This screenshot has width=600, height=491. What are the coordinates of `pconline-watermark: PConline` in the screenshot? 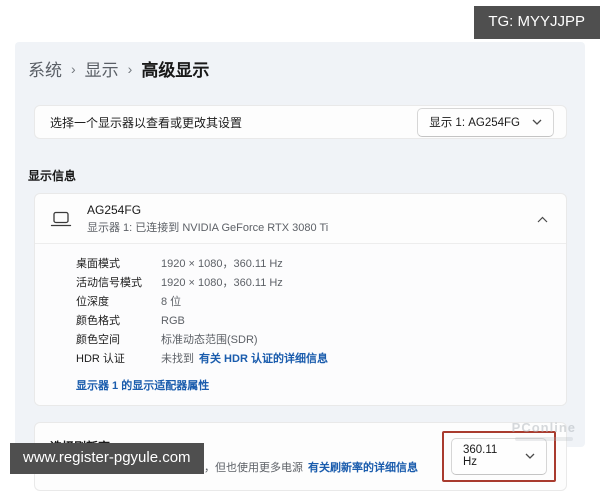 It's located at (544, 430).